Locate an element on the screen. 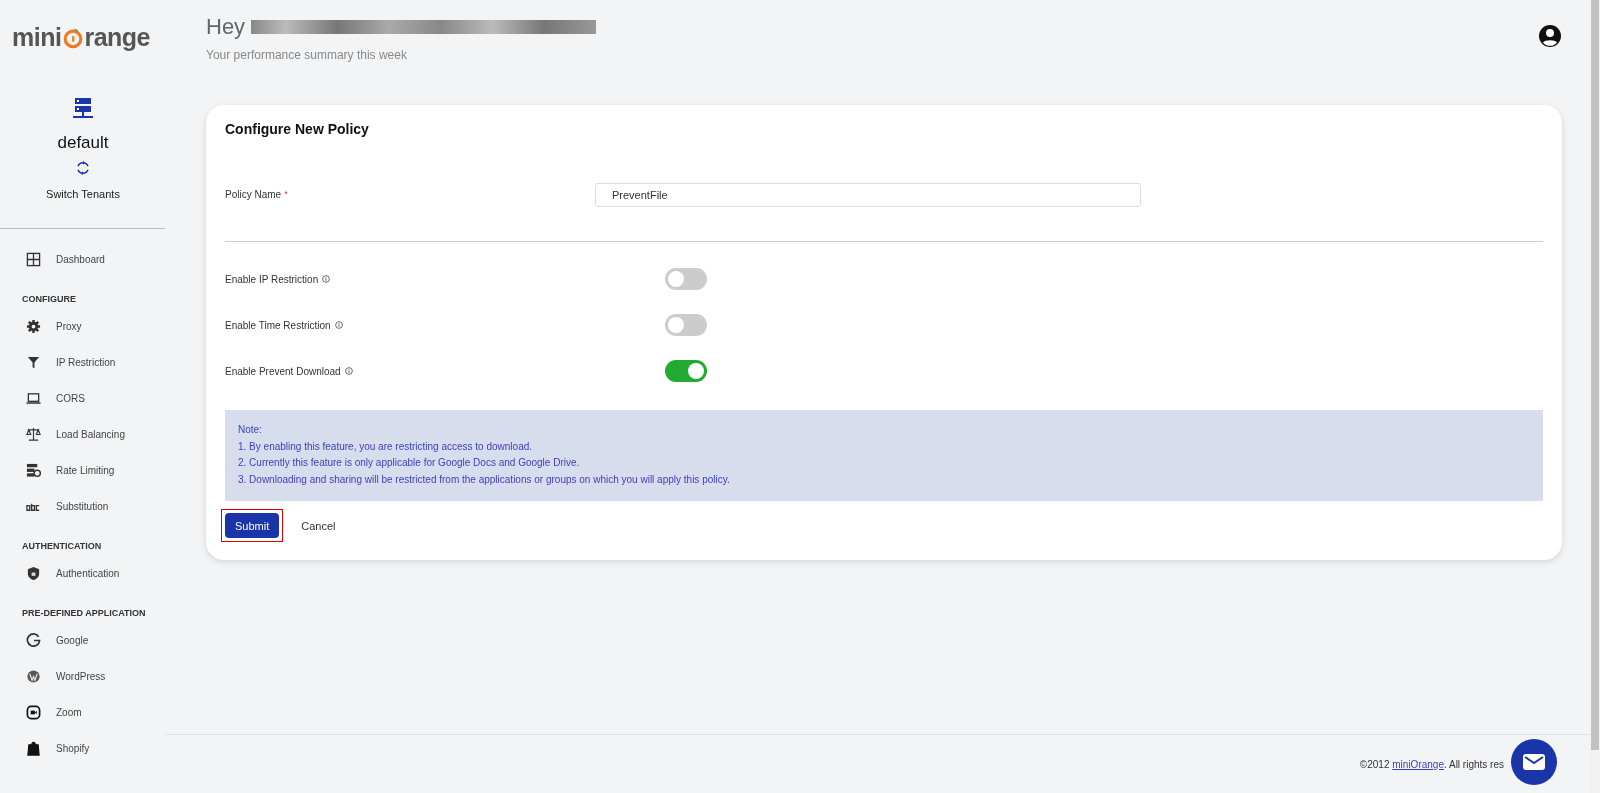 This screenshot has width=1600, height=793. nav-item: Rate Limiting is located at coordinates (94, 470).